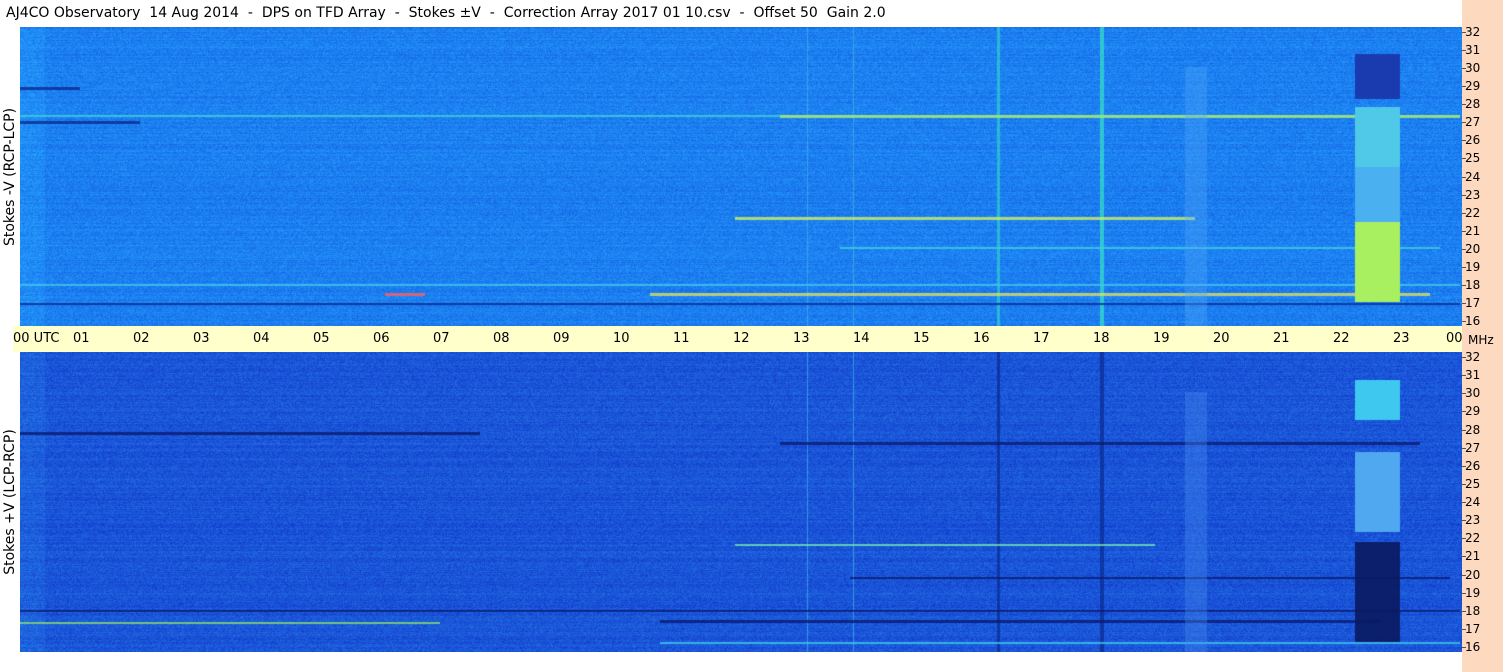  I want to click on utc-hour-label: 05, so click(321, 338).